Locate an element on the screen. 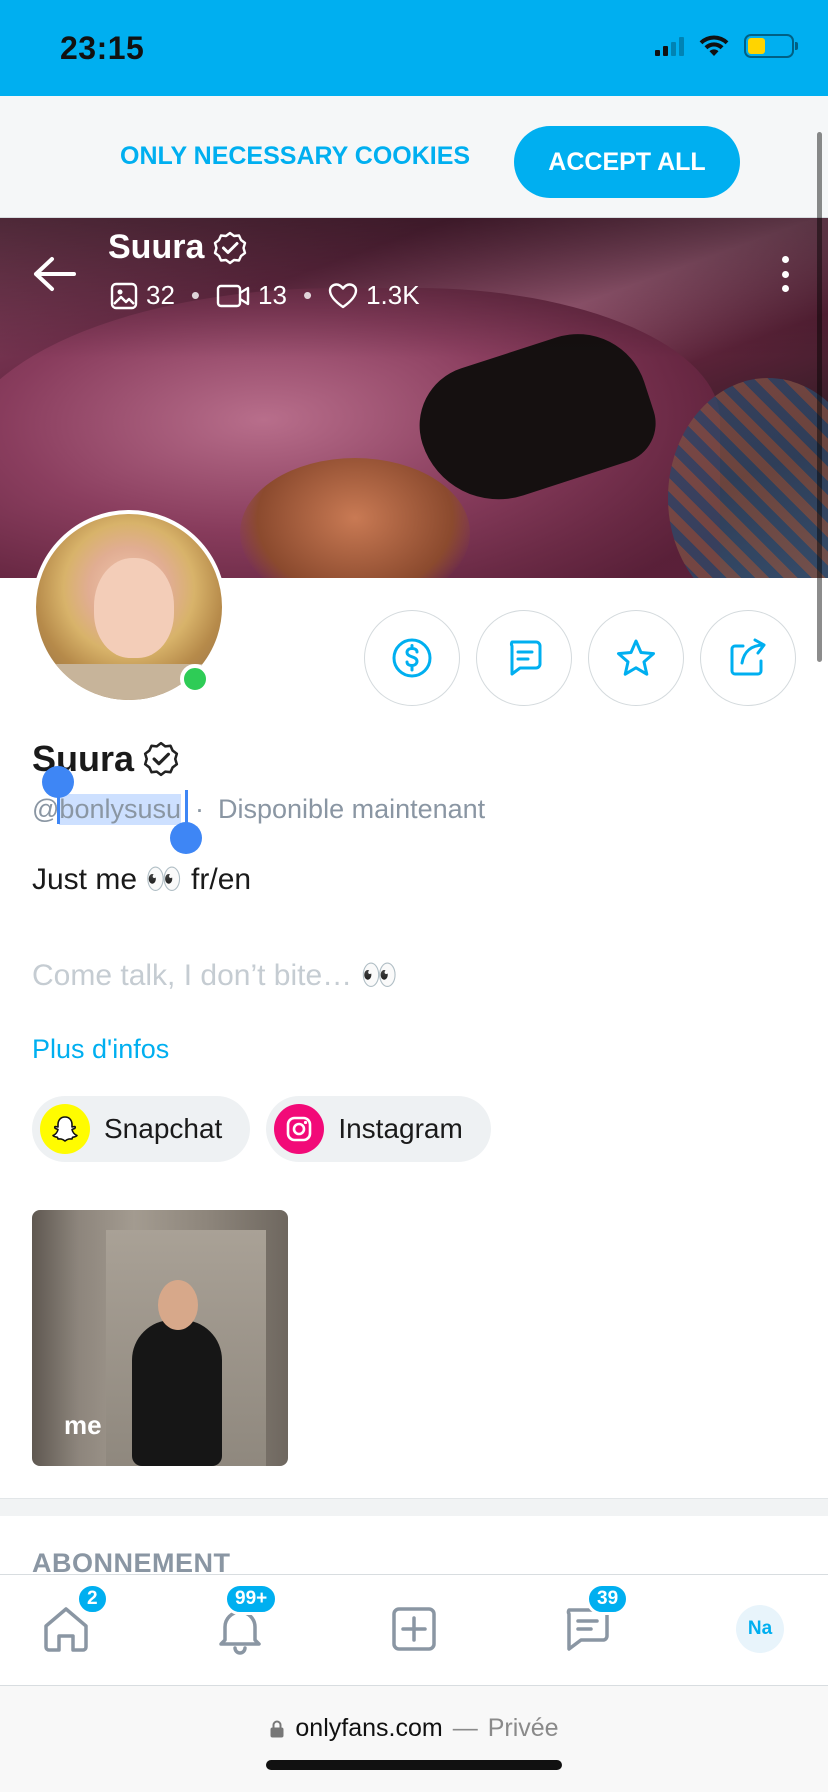 This screenshot has width=828, height=1792. url-domain: onlyfans.com is located at coordinates (369, 1728).